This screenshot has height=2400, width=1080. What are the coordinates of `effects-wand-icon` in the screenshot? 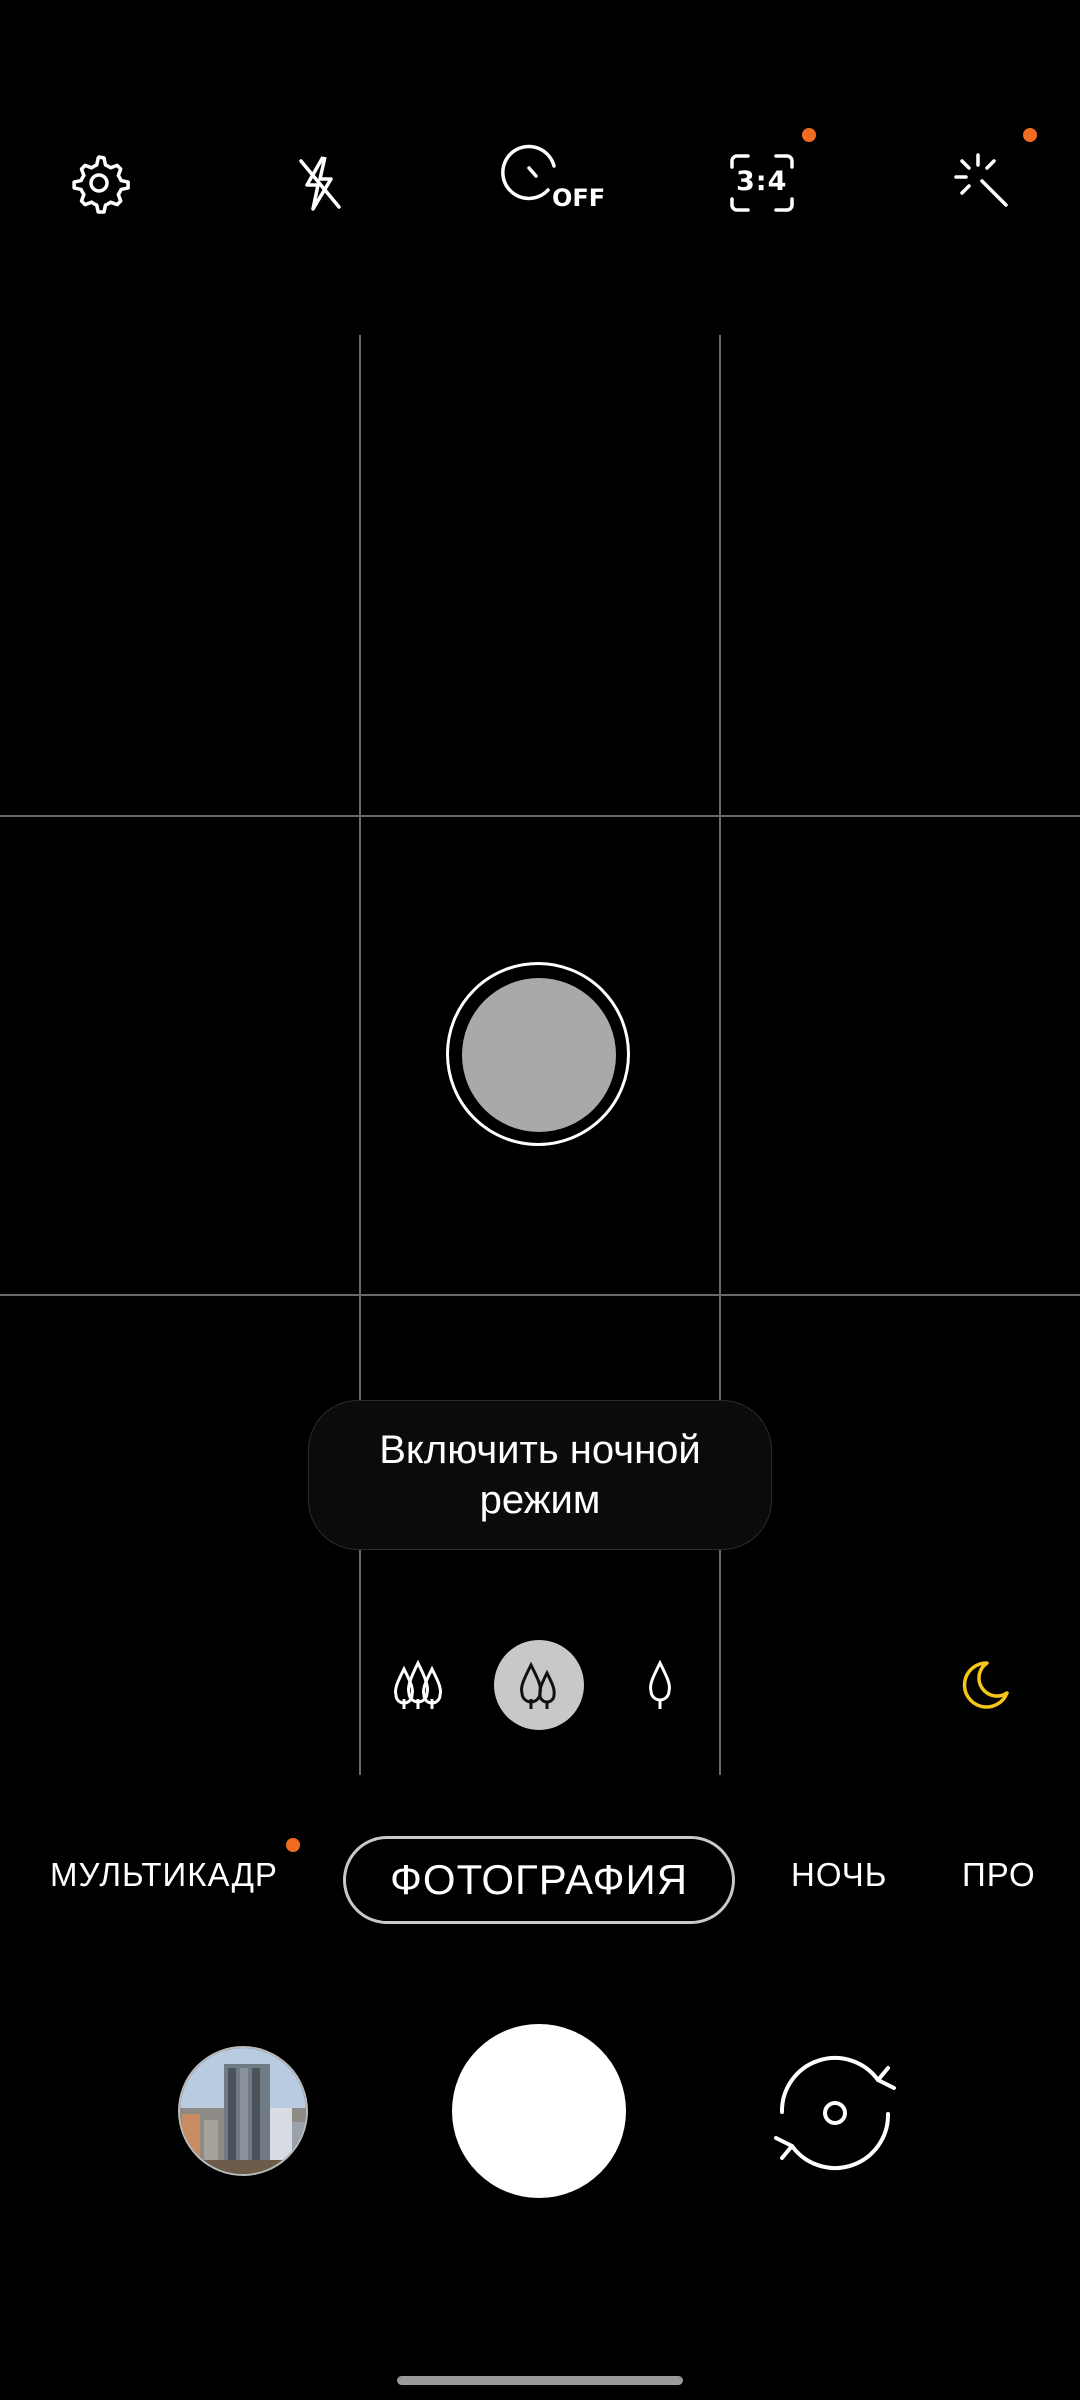 It's located at (981, 180).